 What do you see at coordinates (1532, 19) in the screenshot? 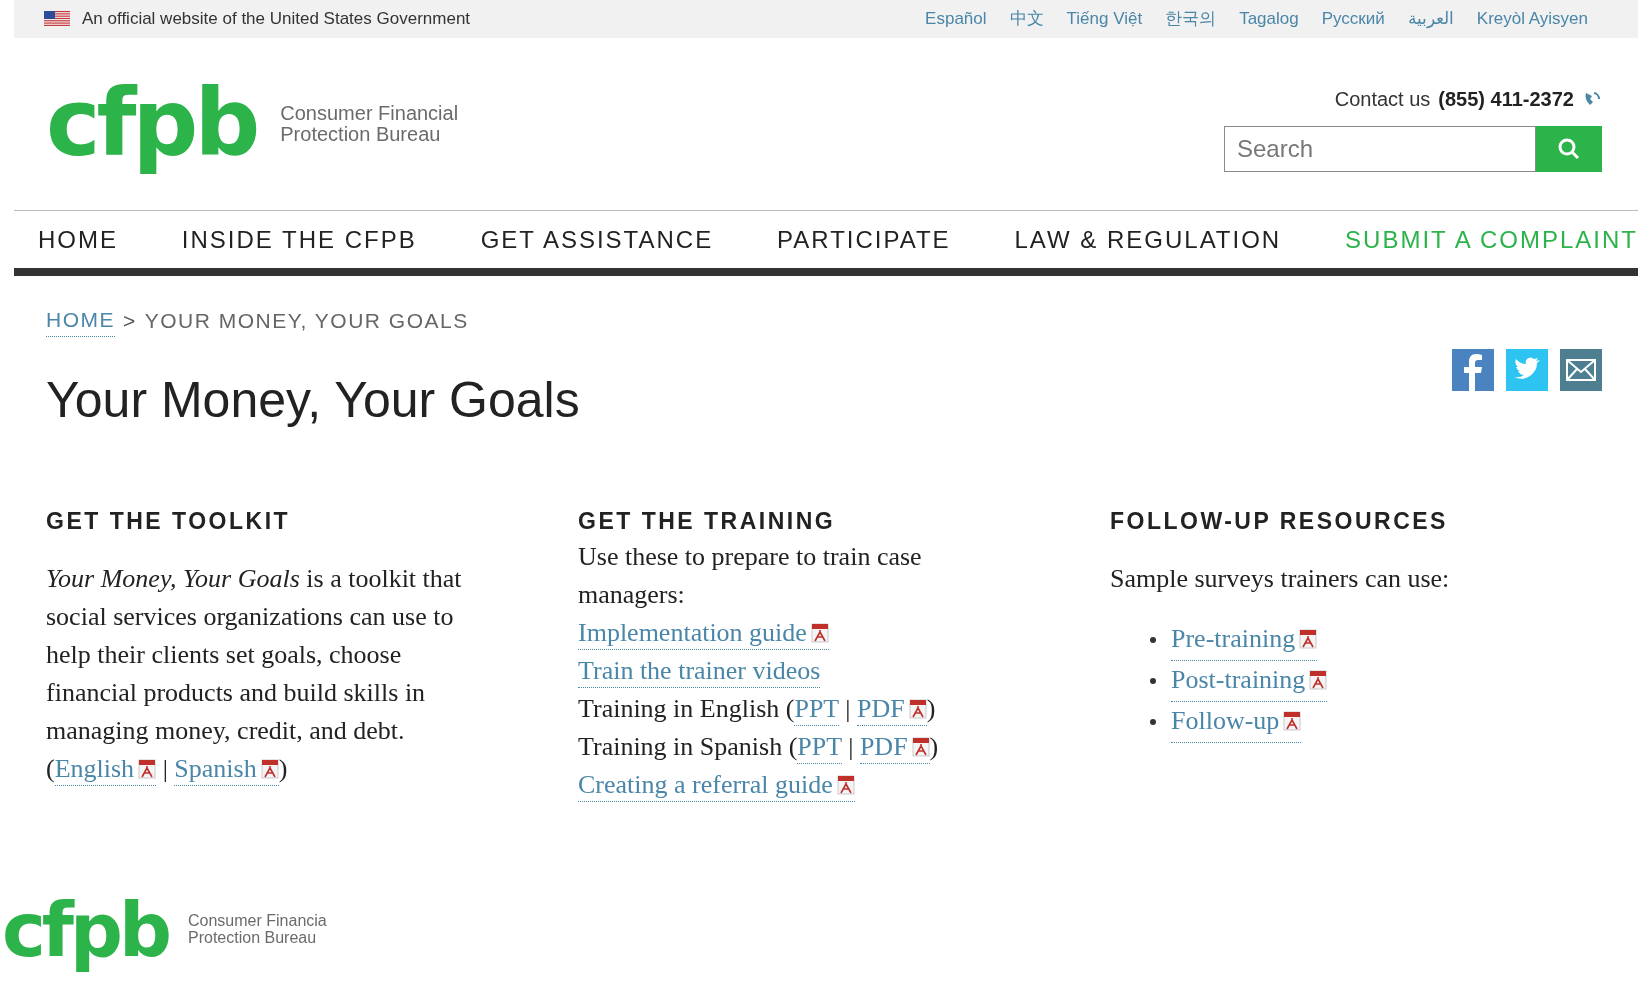
I see `language-link: Kreyòl Ayisyen` at bounding box center [1532, 19].